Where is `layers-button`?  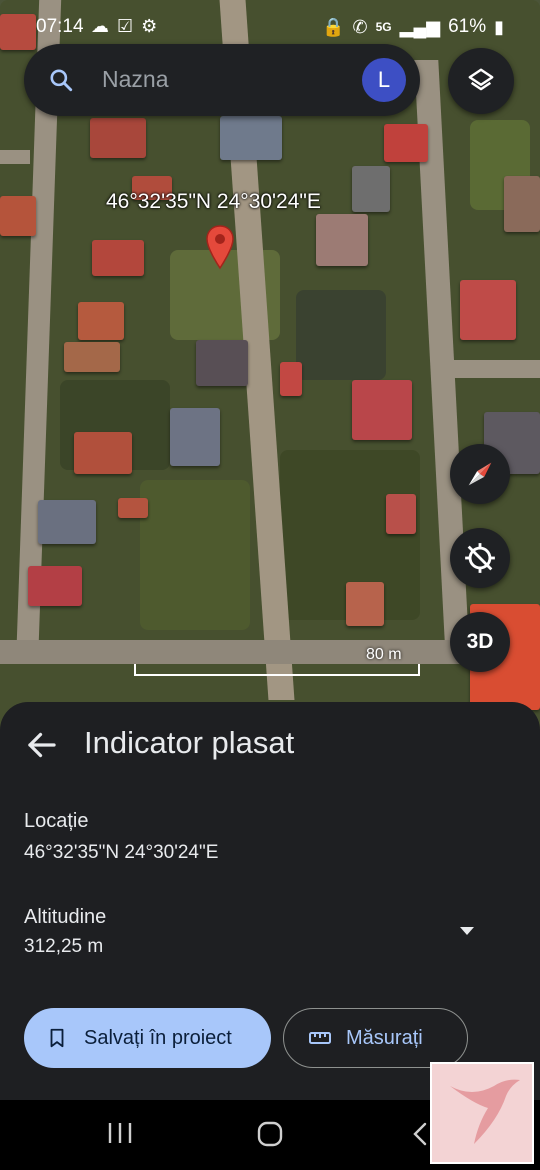 layers-button is located at coordinates (481, 81).